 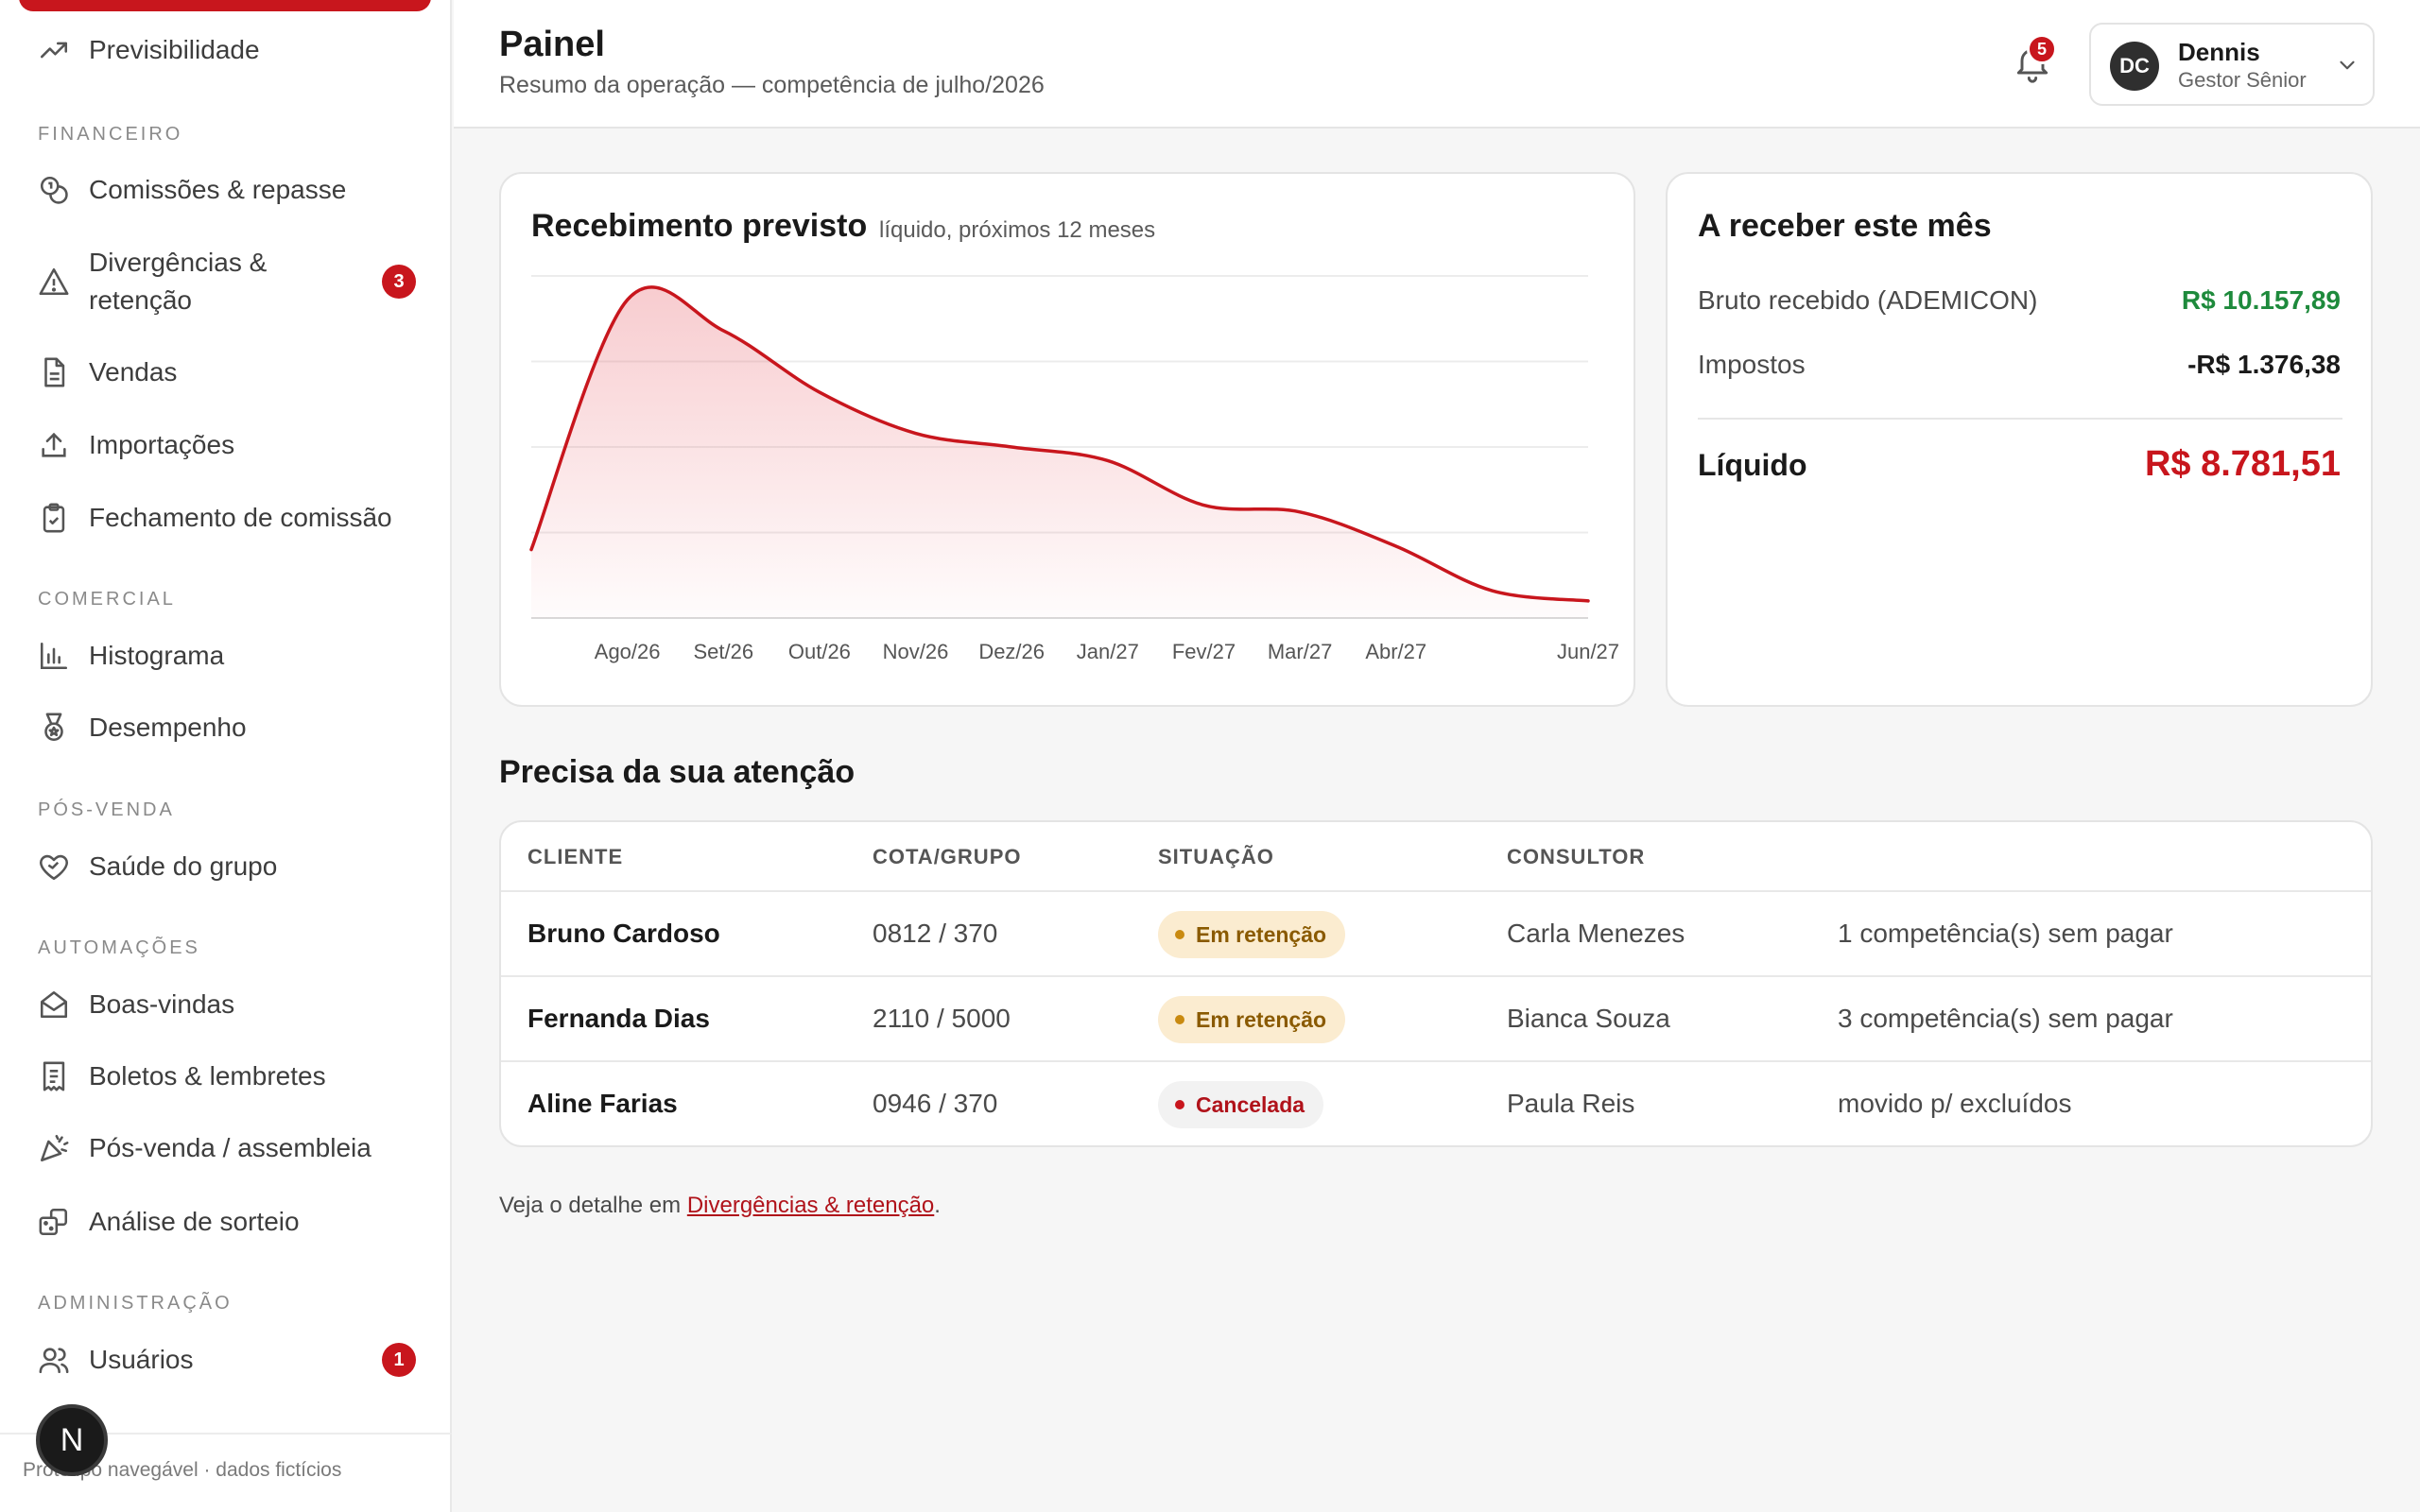 I want to click on sidebar-item-divergencias: Divergências & retenção 3, so click(x=227, y=281).